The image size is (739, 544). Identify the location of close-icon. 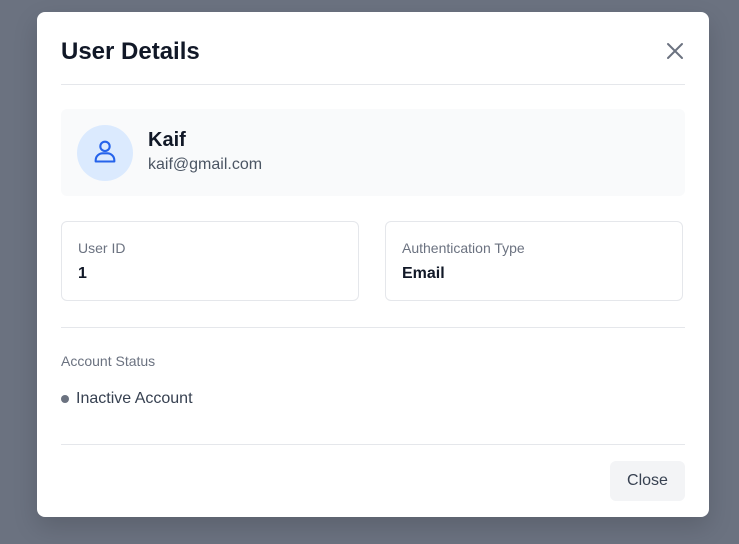
(675, 51).